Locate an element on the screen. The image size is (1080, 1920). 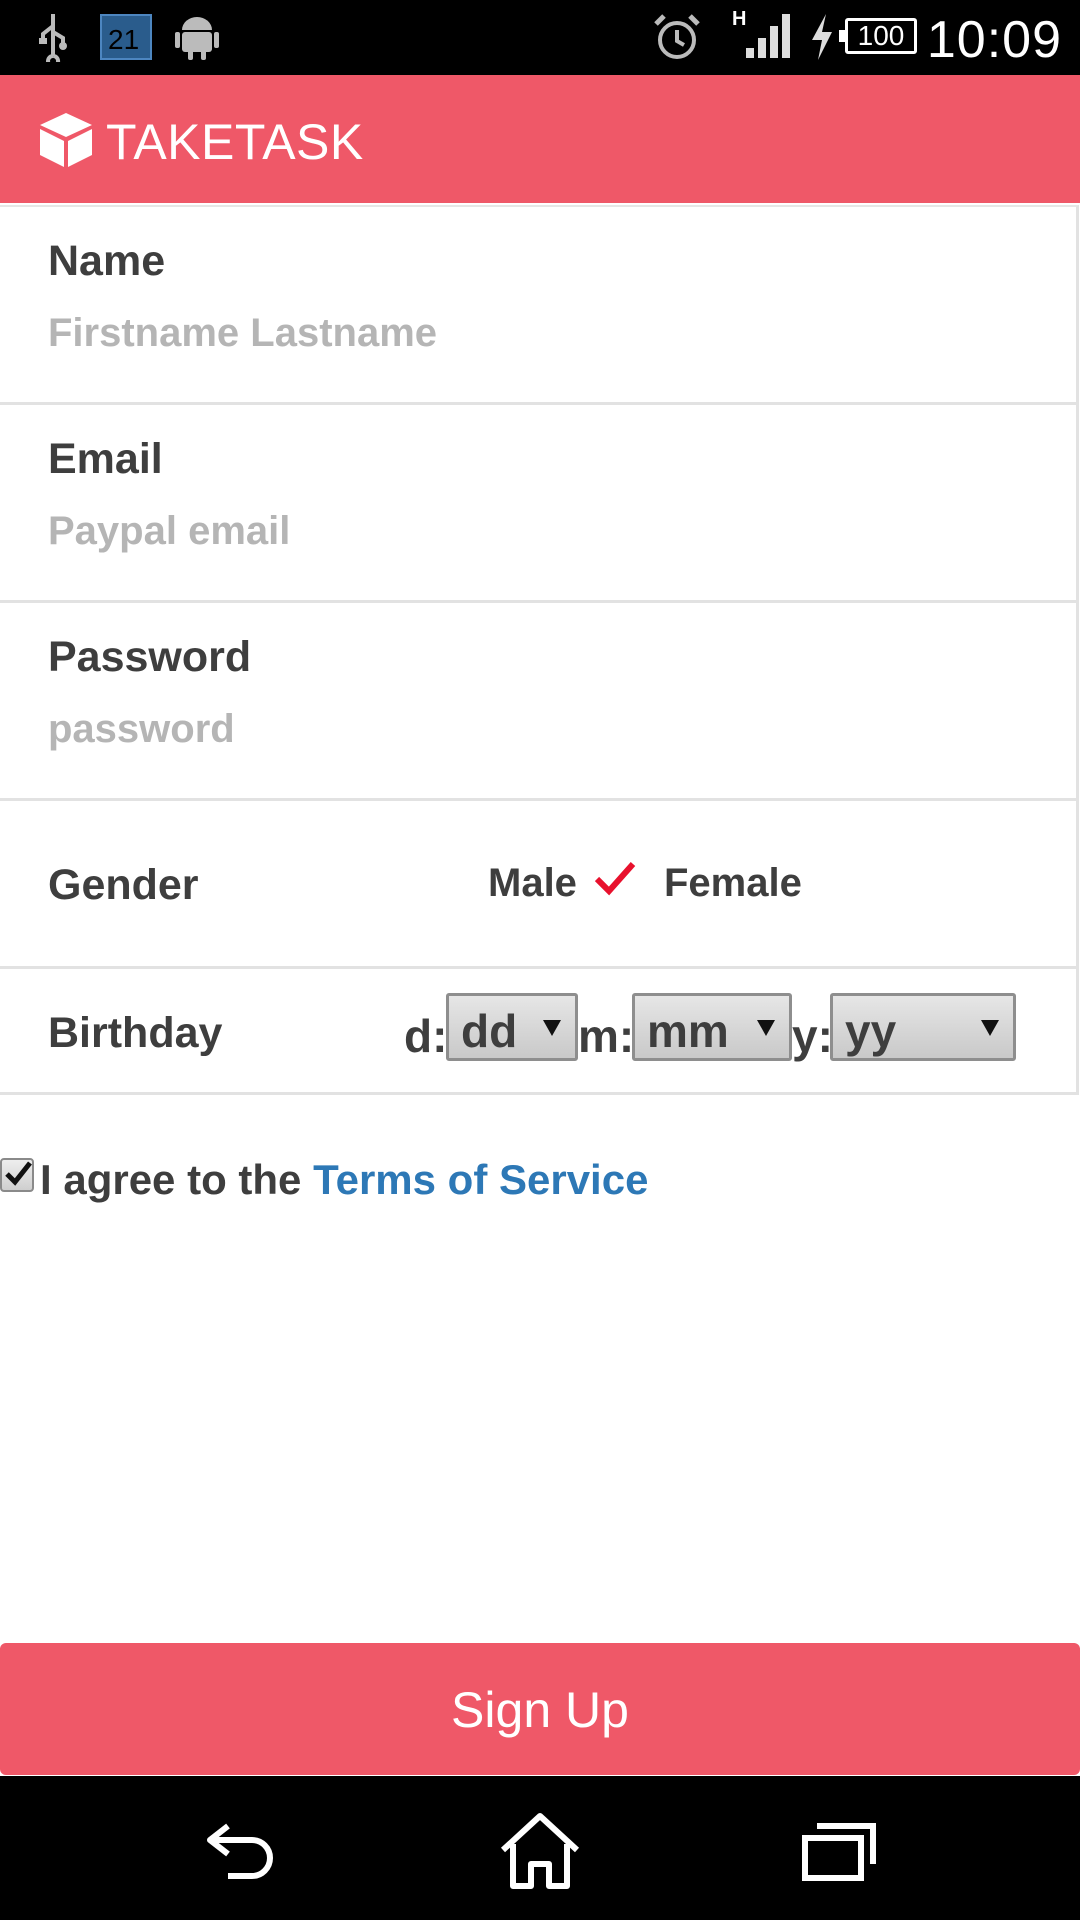
password-row: Password is located at coordinates (538, 702).